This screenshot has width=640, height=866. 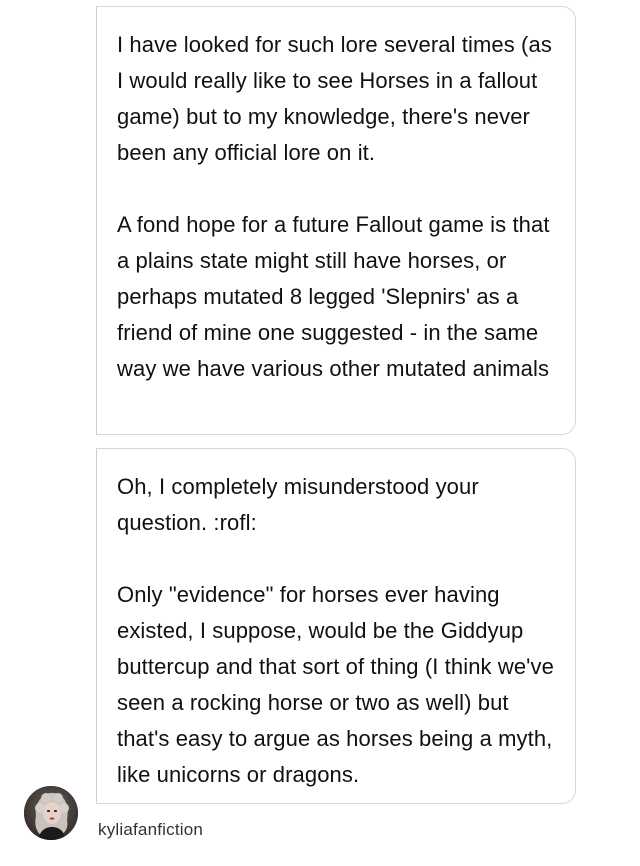 I want to click on username-link: kyliafanfiction, so click(x=150, y=830).